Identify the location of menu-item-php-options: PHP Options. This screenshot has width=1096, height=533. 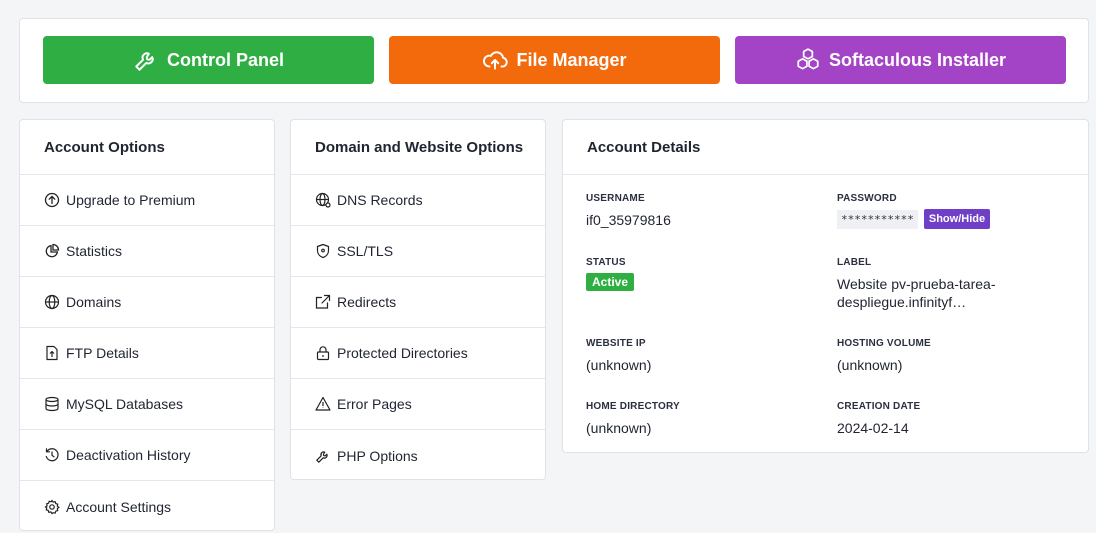
(418, 454).